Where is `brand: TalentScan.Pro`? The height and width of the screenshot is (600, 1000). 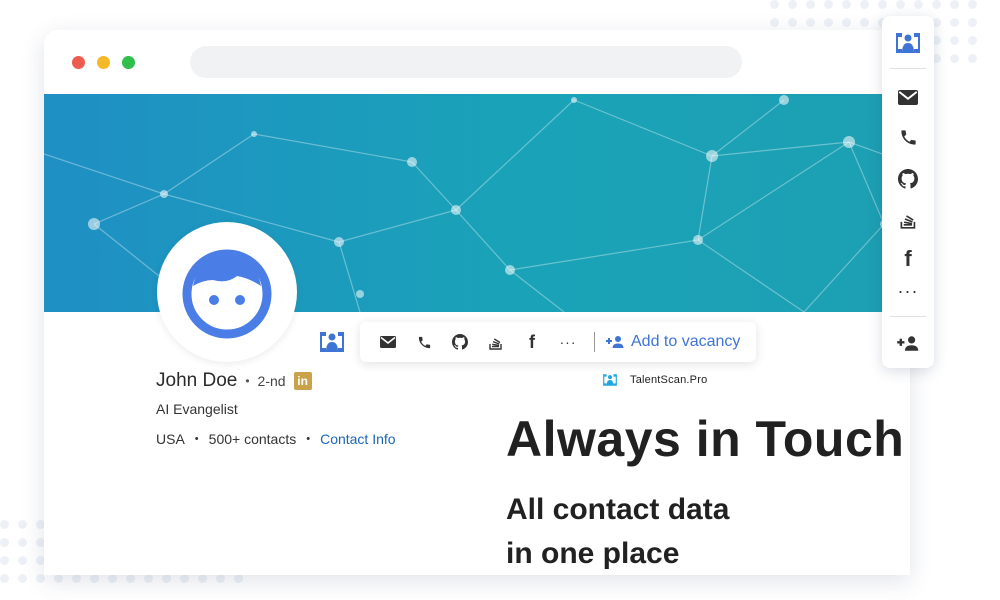 brand: TalentScan.Pro is located at coordinates (653, 380).